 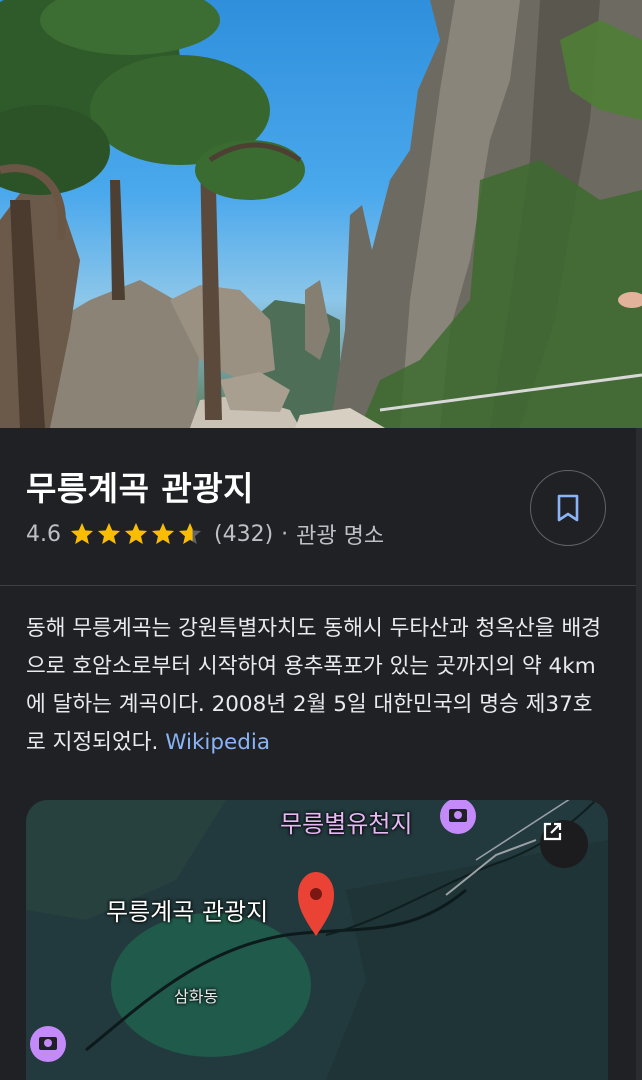 I want to click on map-poi-label: 무릉별유천지, so click(x=346, y=821).